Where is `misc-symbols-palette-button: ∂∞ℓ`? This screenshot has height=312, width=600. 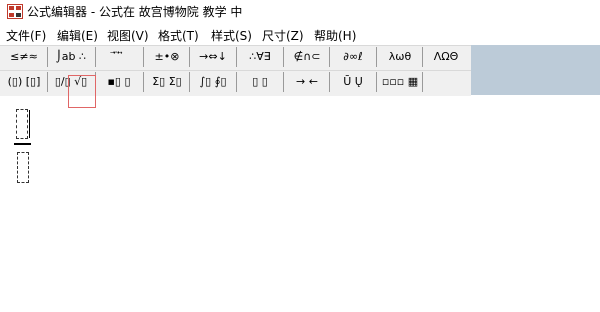 misc-symbols-palette-button: ∂∞ℓ is located at coordinates (353, 57).